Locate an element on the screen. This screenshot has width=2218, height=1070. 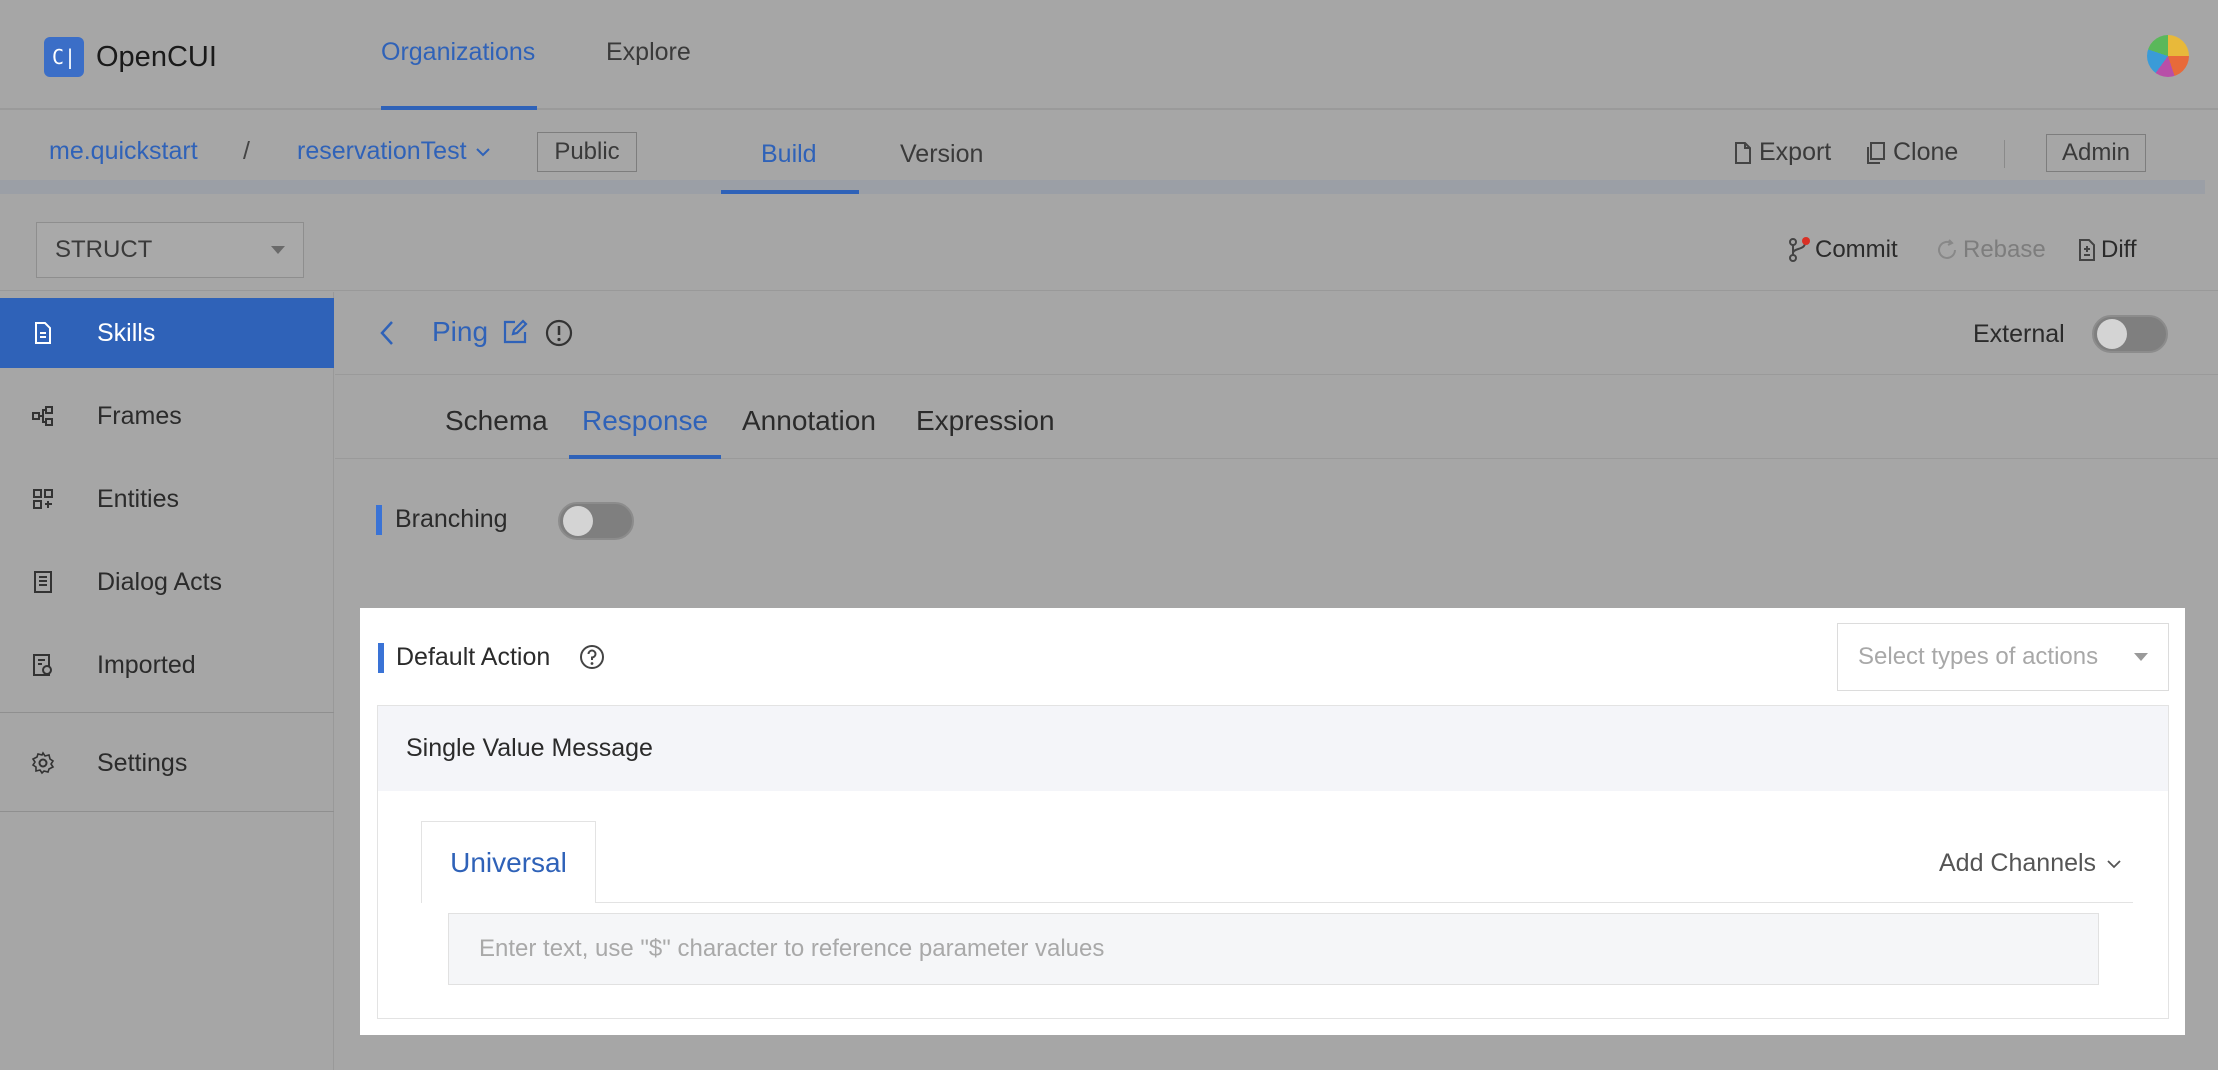
breadcrumb-org: me.quickstart is located at coordinates (123, 151).